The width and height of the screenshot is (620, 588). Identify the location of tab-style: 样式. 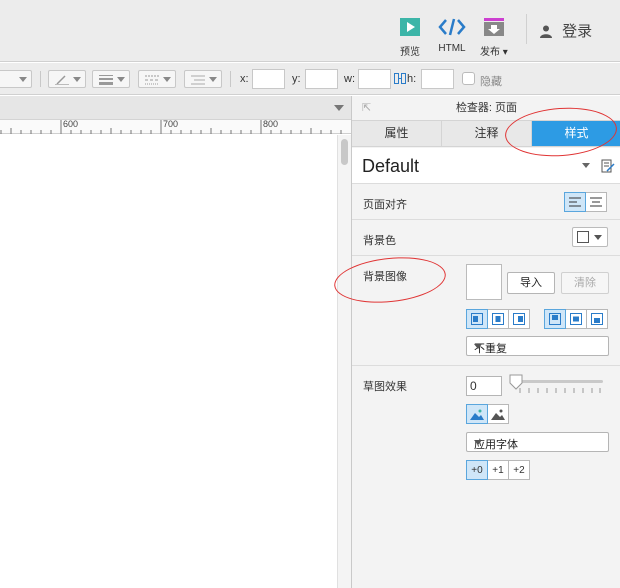
(576, 133).